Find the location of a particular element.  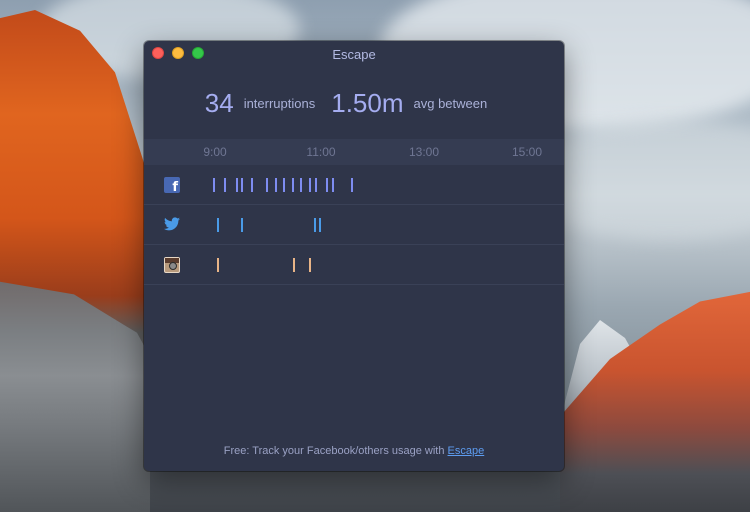

interruptions-count: 34 is located at coordinates (219, 102).